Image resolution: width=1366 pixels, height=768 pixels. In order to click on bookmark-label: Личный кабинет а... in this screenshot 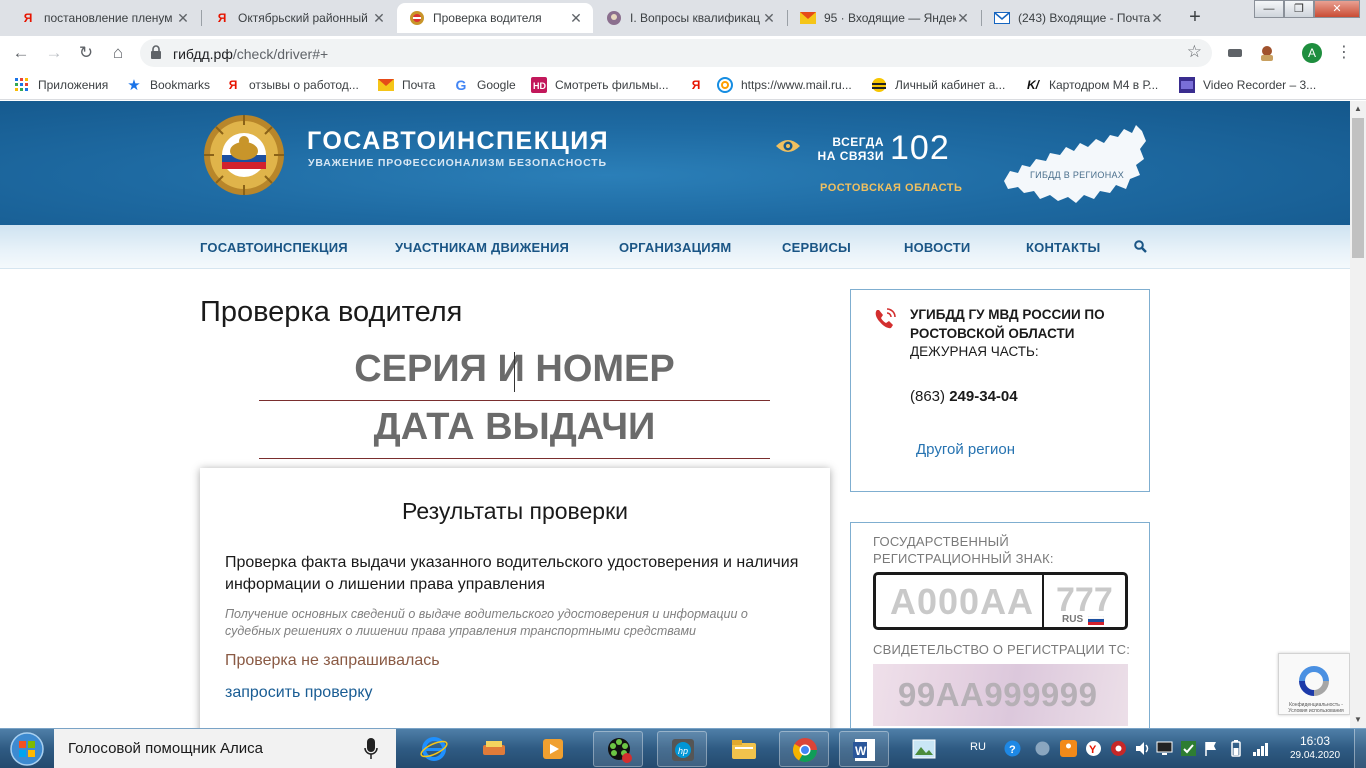, I will do `click(950, 85)`.